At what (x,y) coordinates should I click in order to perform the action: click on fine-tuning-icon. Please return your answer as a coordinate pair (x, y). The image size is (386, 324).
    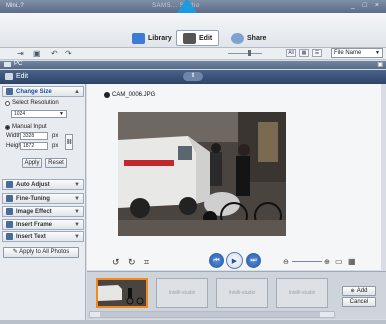
    Looking at the image, I should click on (9, 198).